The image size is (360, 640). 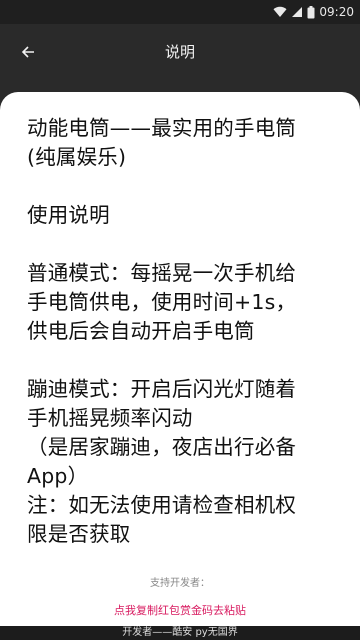 What do you see at coordinates (180, 633) in the screenshot?
I see `developer-footer: 开发者——酷安 py无国界` at bounding box center [180, 633].